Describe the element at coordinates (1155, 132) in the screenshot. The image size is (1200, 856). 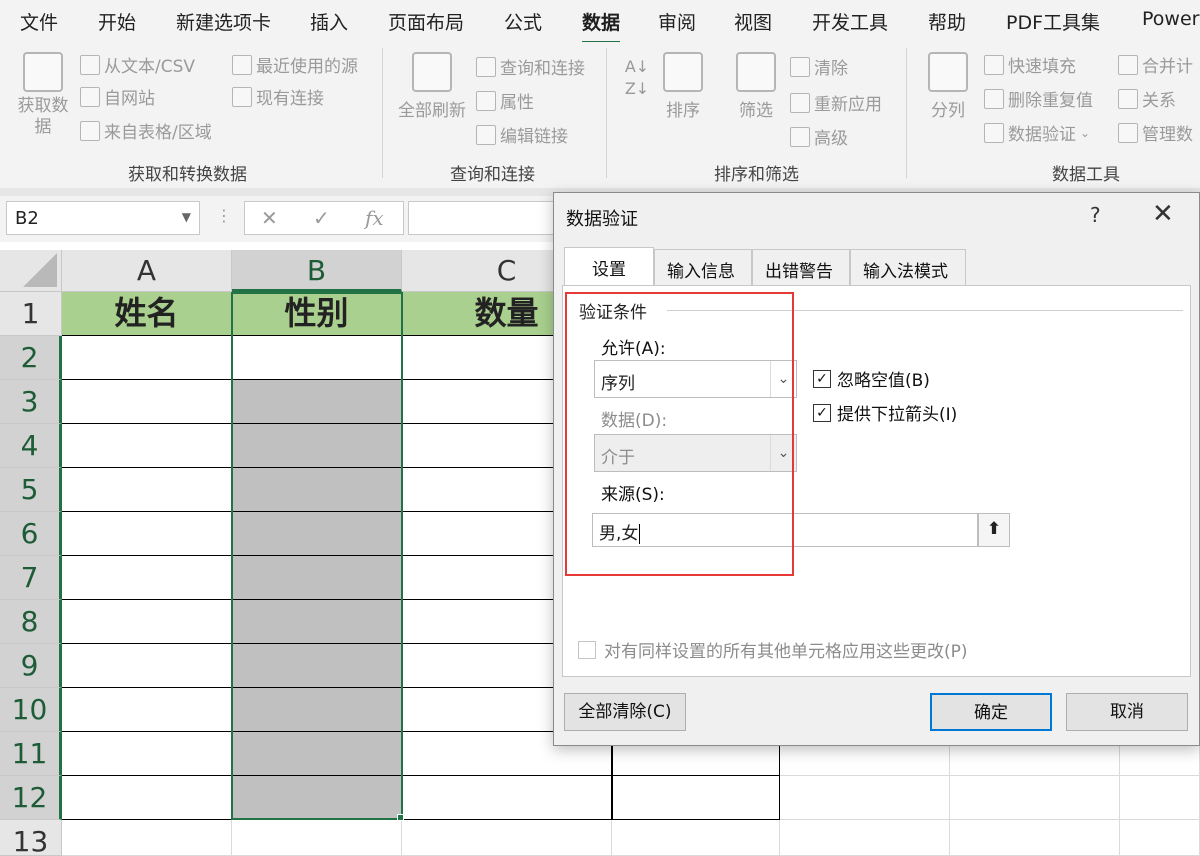
I see `manage-data-model-button: 管理数` at that location.